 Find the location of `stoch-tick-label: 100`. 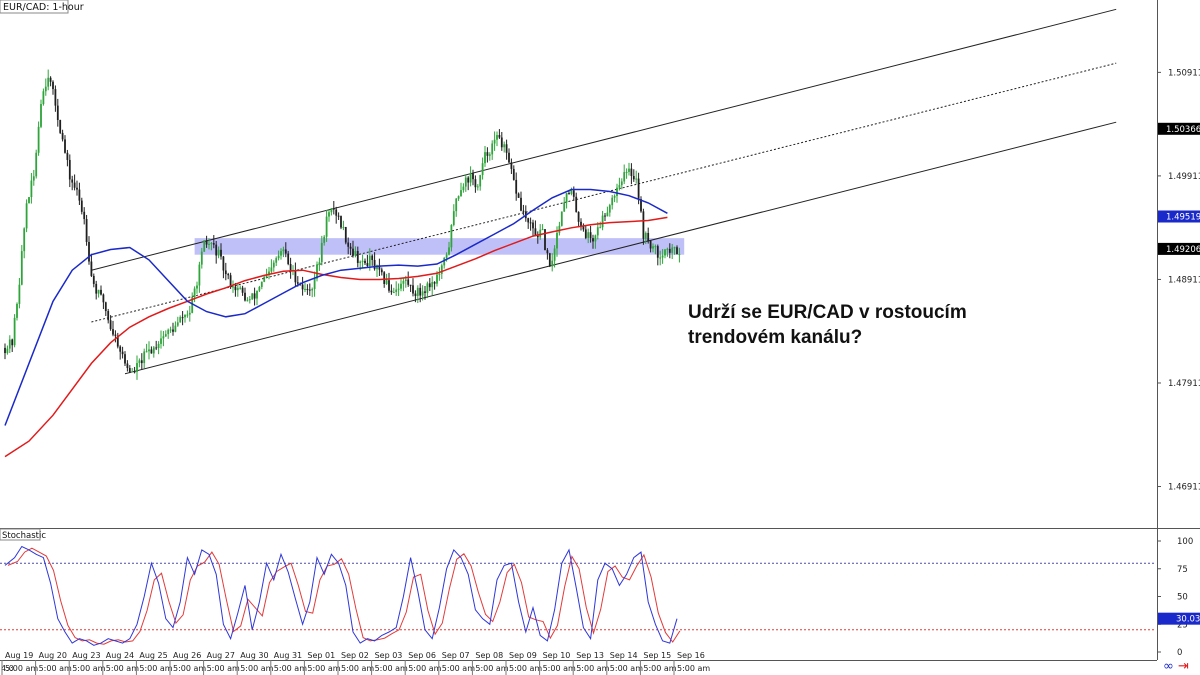

stoch-tick-label: 100 is located at coordinates (1185, 542).